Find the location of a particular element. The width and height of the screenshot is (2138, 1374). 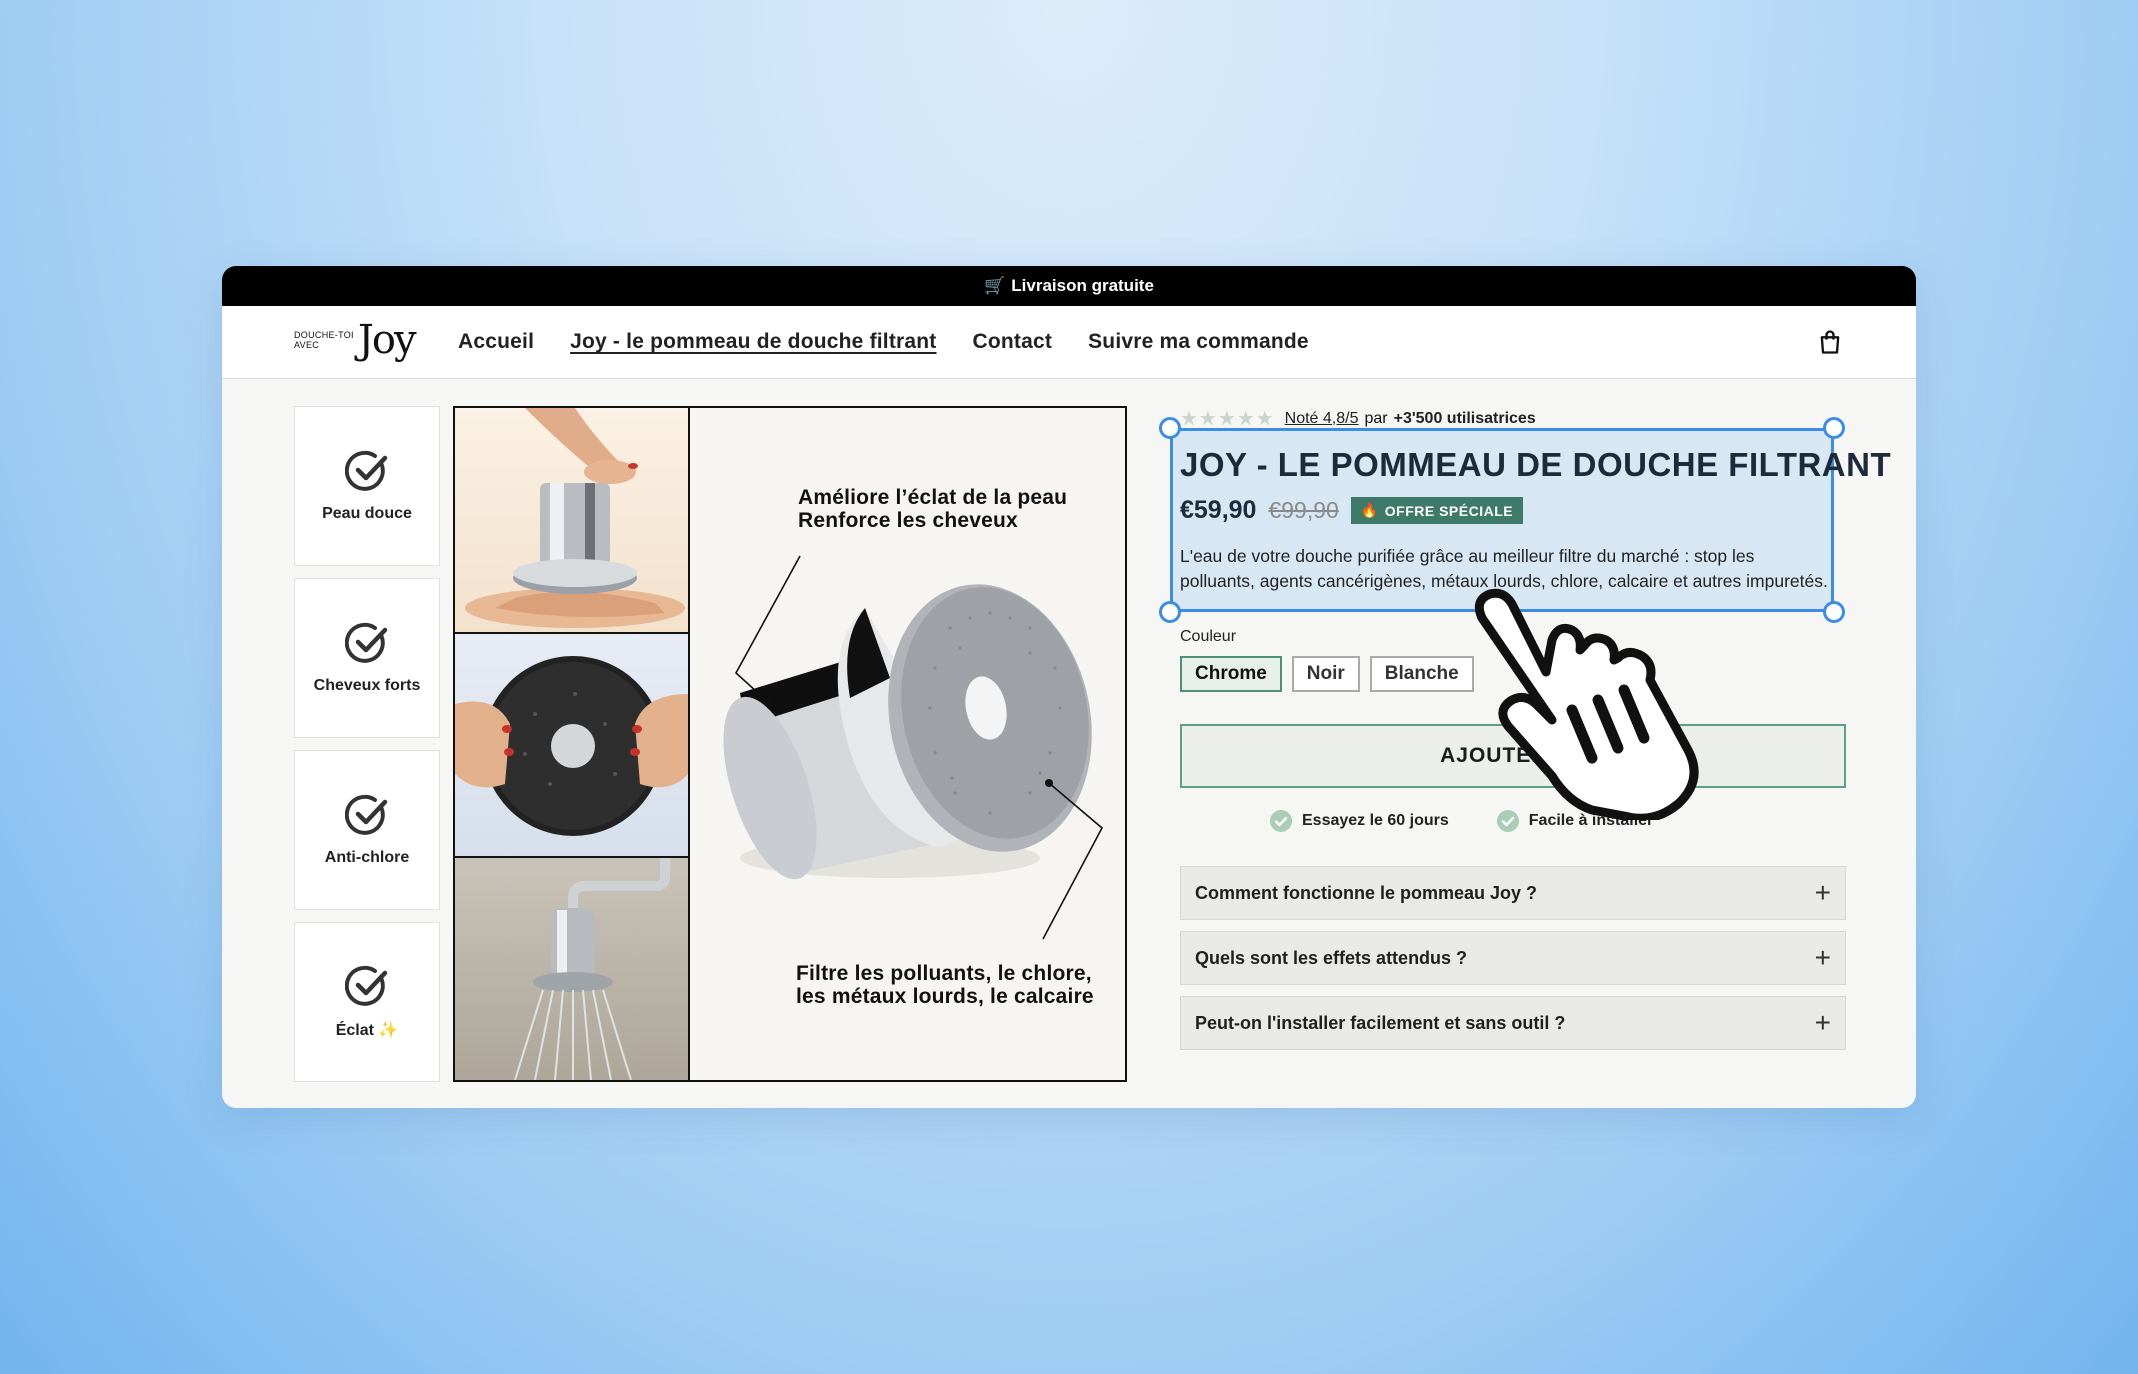

nav-track-order: Suivre ma commande is located at coordinates (1198, 342).